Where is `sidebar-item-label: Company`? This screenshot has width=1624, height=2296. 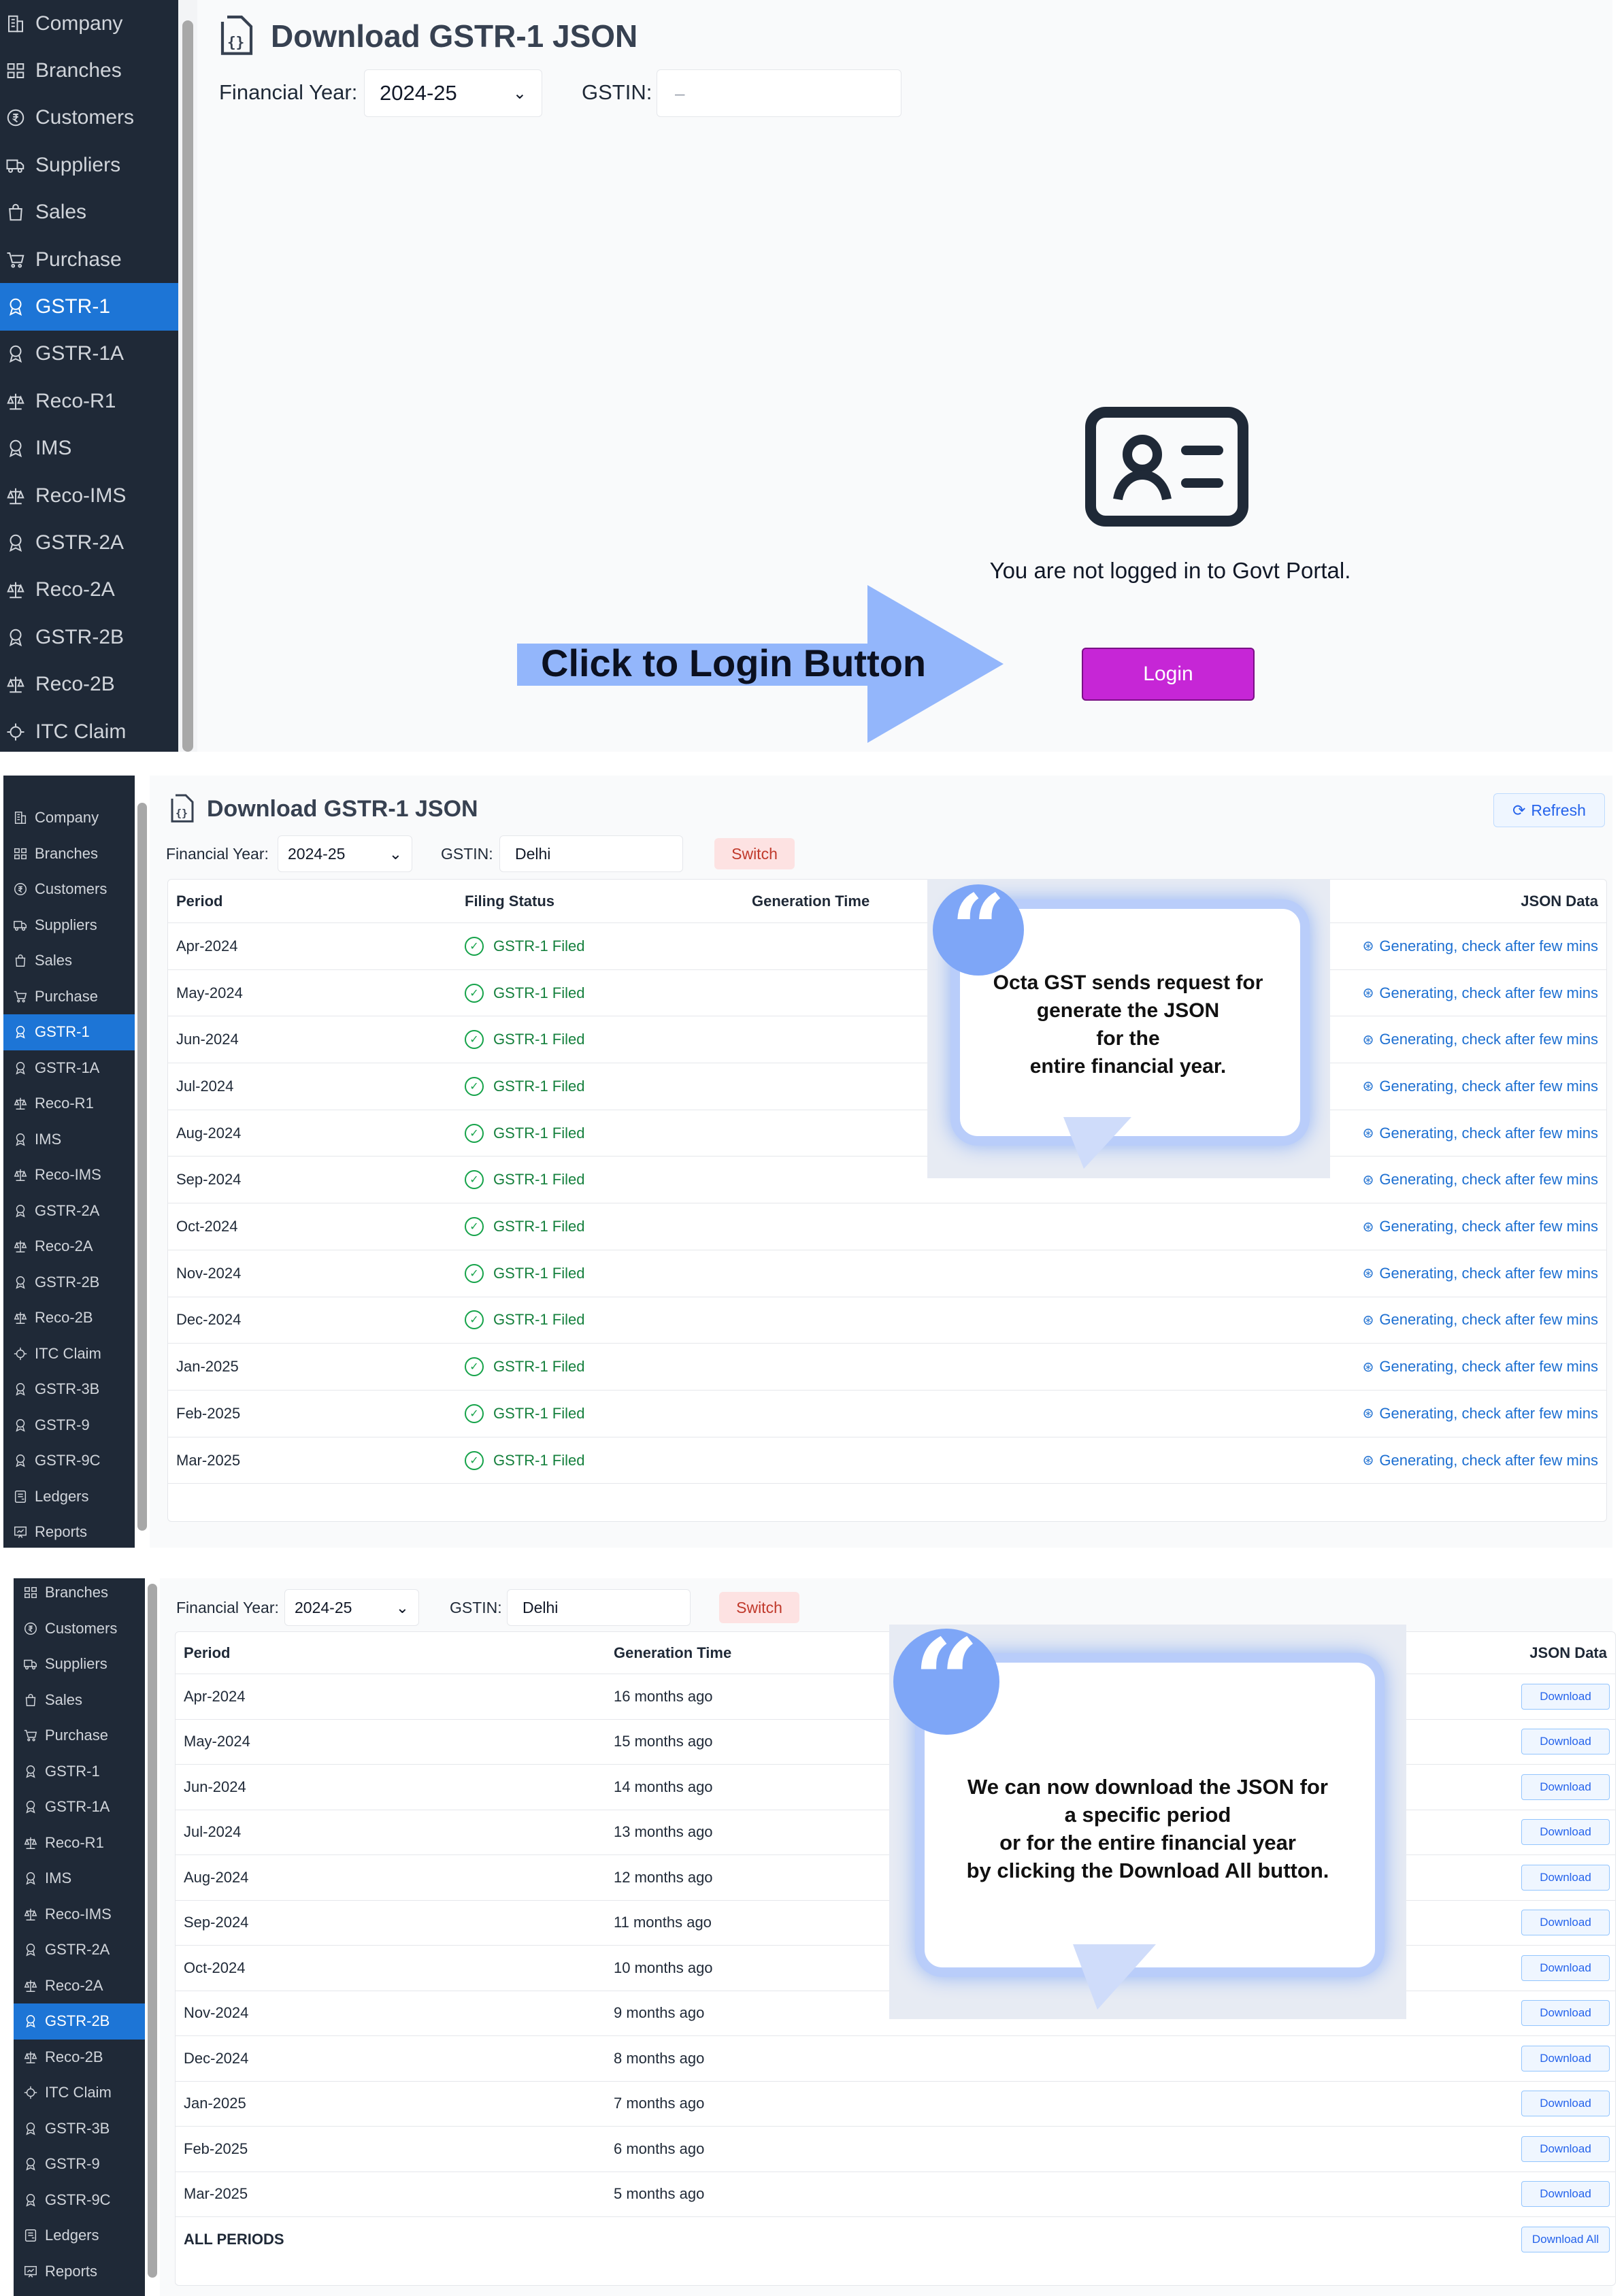
sidebar-item-label: Company is located at coordinates (79, 23).